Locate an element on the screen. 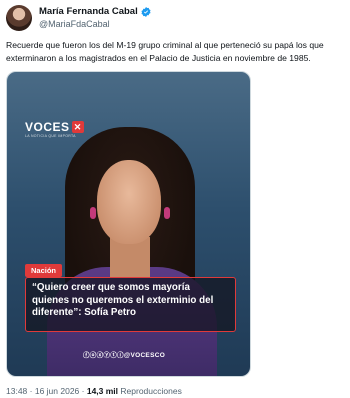  photo-face is located at coordinates (129, 202).